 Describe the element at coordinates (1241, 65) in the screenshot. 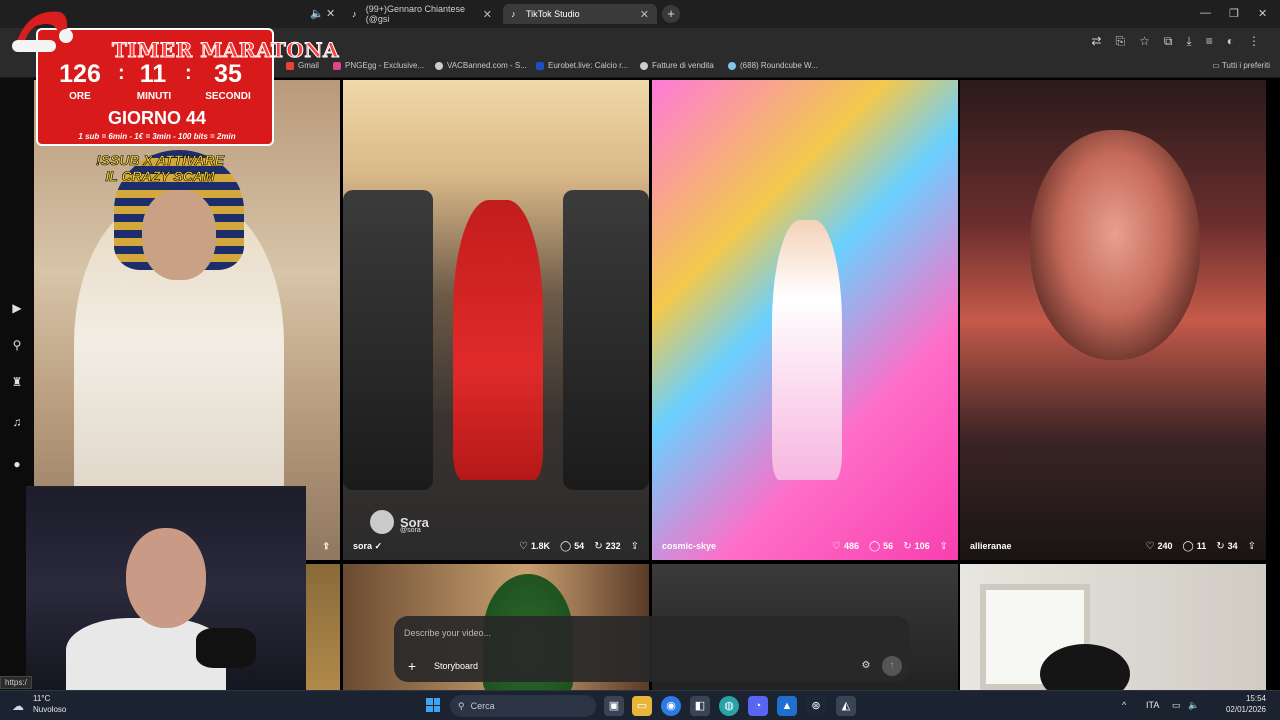

I see `all-bookmarks: ▭ Tutti i preferiti` at that location.